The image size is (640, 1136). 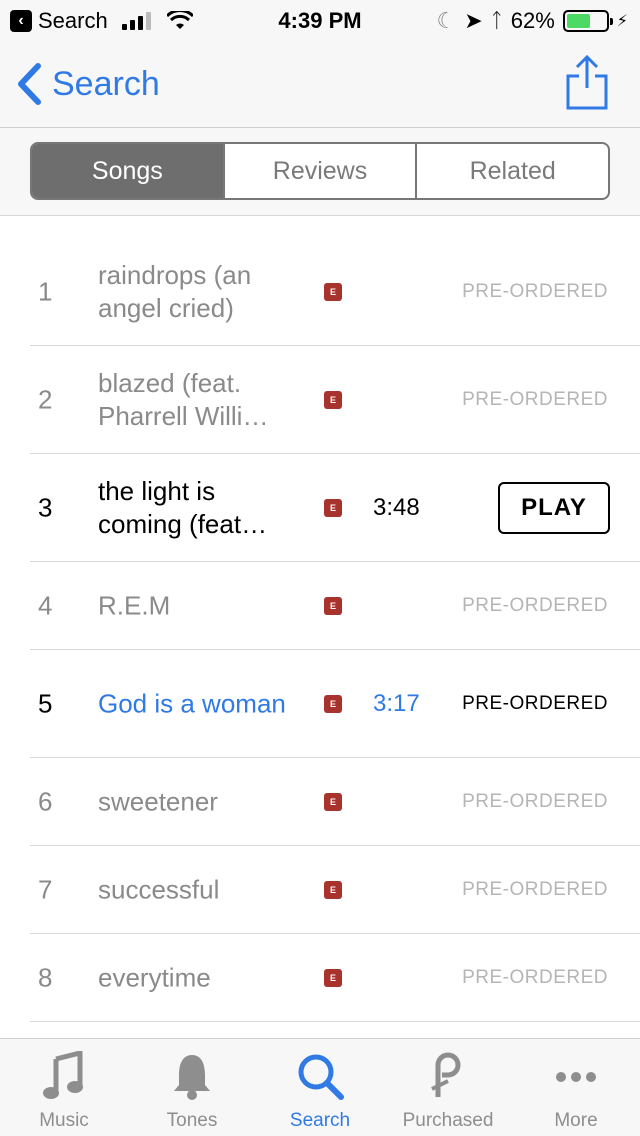 What do you see at coordinates (446, 20) in the screenshot?
I see `moon-icon: ☾` at bounding box center [446, 20].